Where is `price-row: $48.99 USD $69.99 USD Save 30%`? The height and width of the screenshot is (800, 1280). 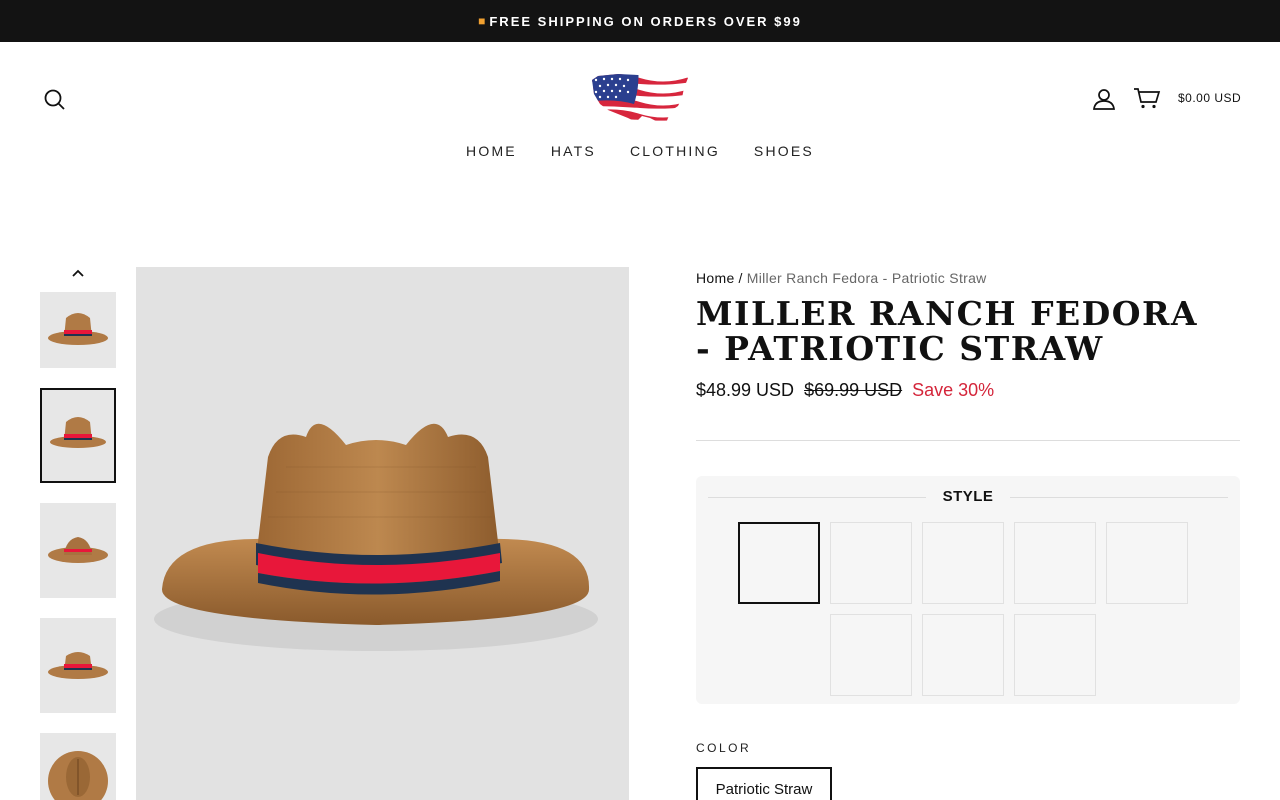
price-row: $48.99 USD $69.99 USD Save 30% is located at coordinates (845, 390).